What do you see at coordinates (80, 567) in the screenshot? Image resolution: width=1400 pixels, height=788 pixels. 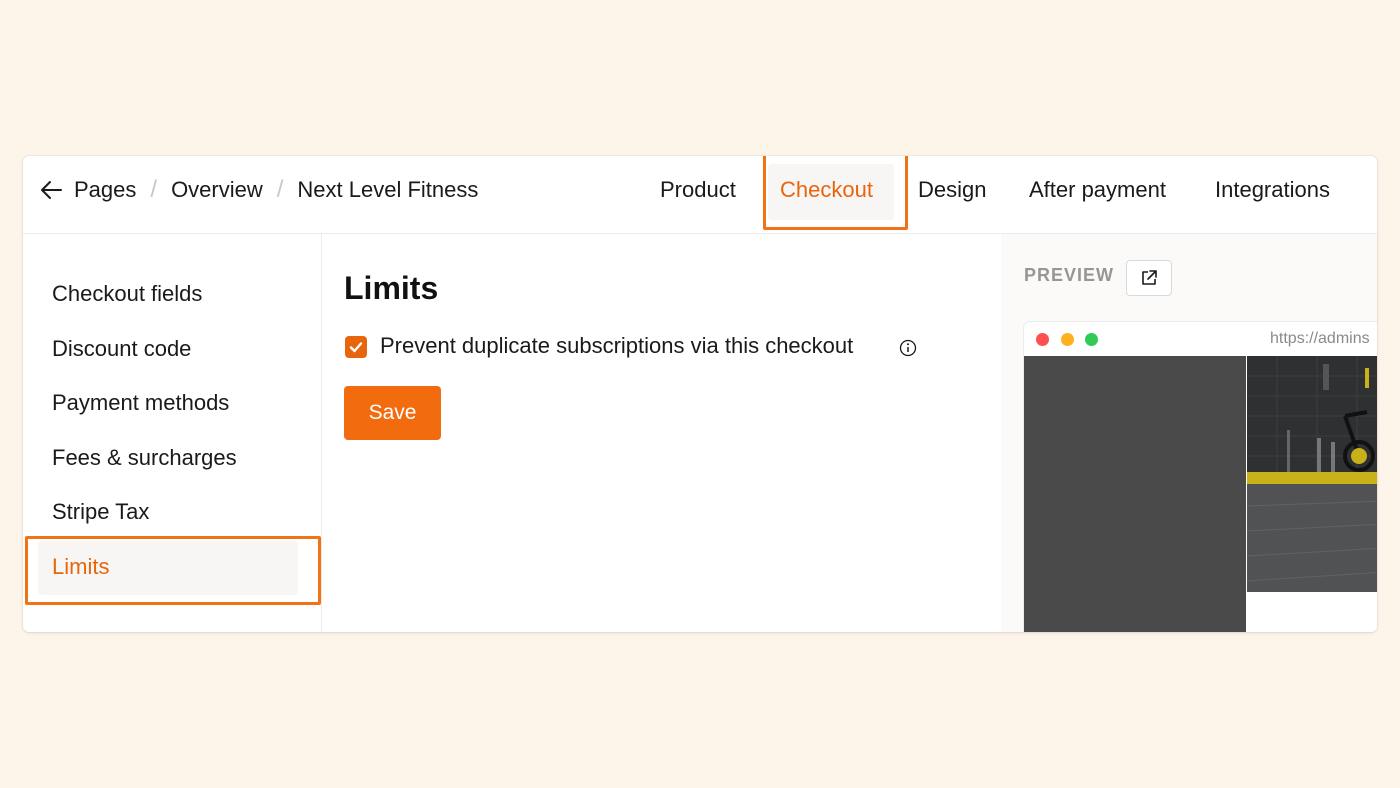 I see `sidebar-item-limits: Limits` at bounding box center [80, 567].